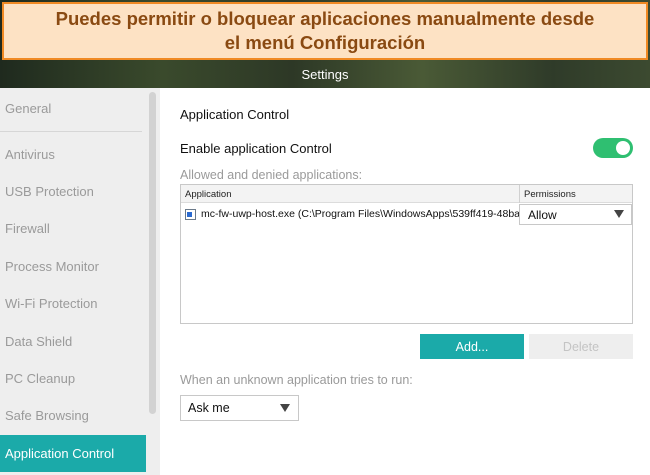 This screenshot has width=650, height=475. I want to click on sidebar-item-label: USB Protection, so click(49, 191).